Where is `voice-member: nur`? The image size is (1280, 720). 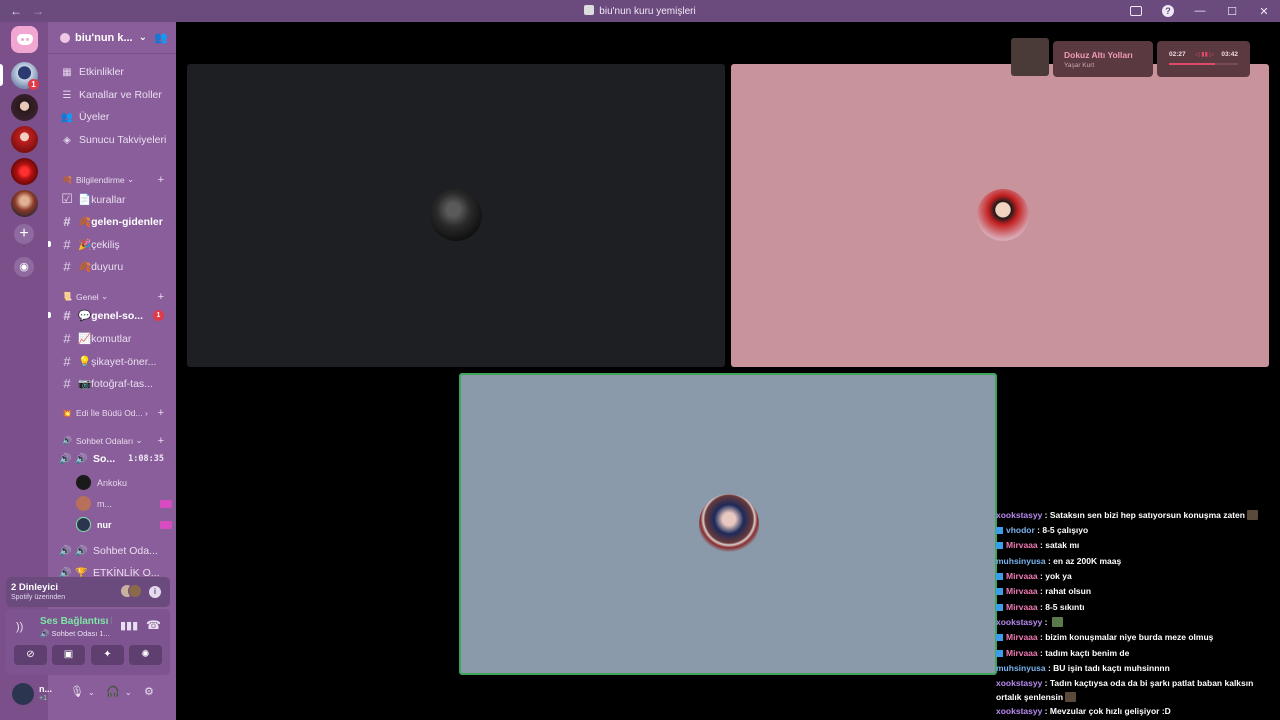
voice-member: nur is located at coordinates (124, 524).